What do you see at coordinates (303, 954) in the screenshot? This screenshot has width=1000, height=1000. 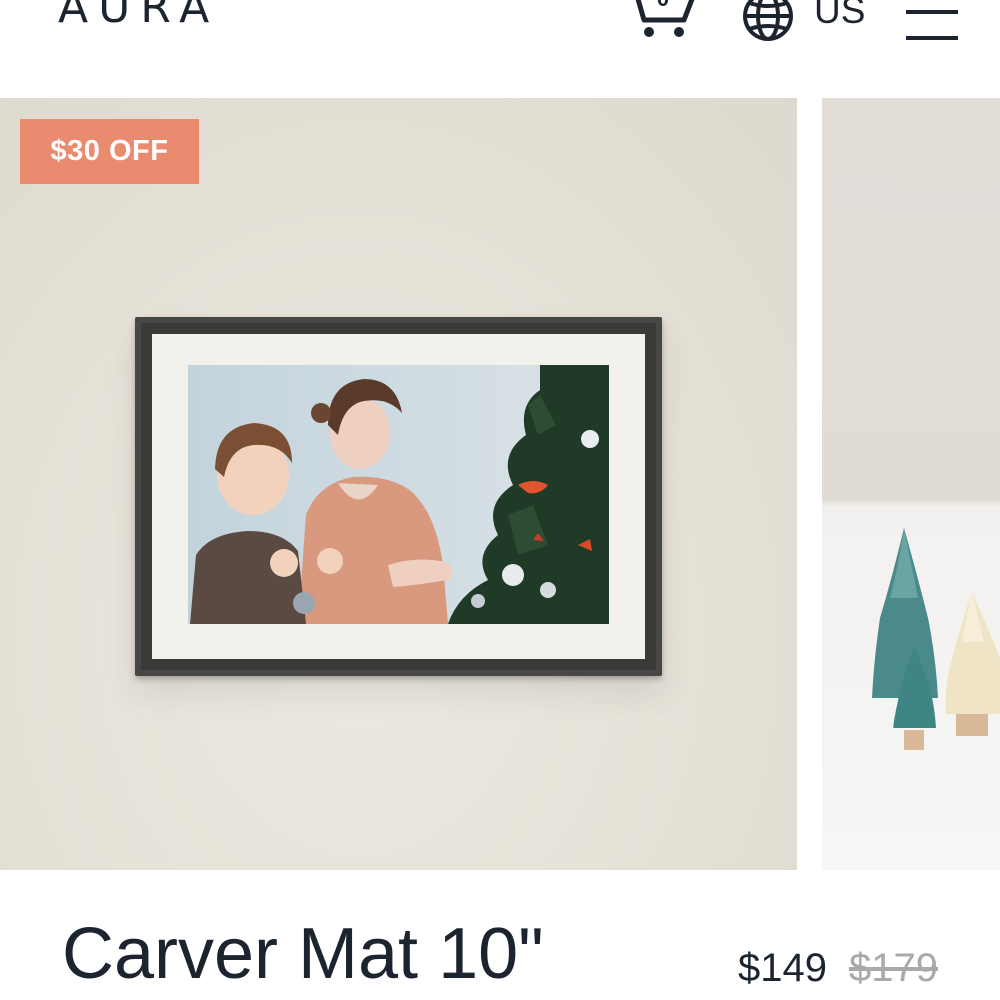 I see `product-title: Carver Mat 10"` at bounding box center [303, 954].